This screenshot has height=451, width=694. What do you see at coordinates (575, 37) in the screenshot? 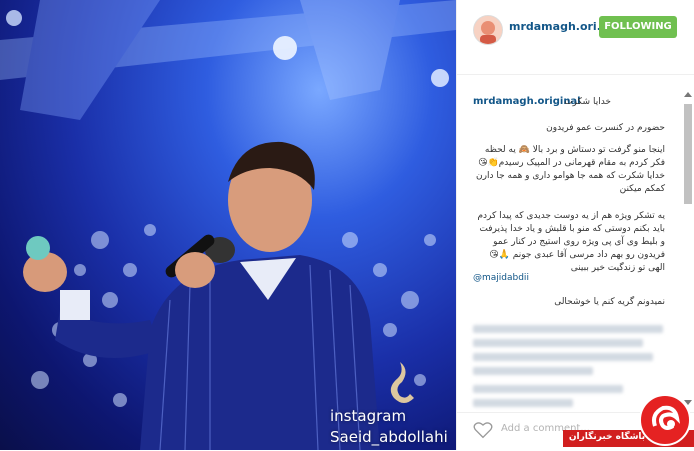
I see `post-header: mrdamagh.ori... FOLLOWING` at bounding box center [575, 37].